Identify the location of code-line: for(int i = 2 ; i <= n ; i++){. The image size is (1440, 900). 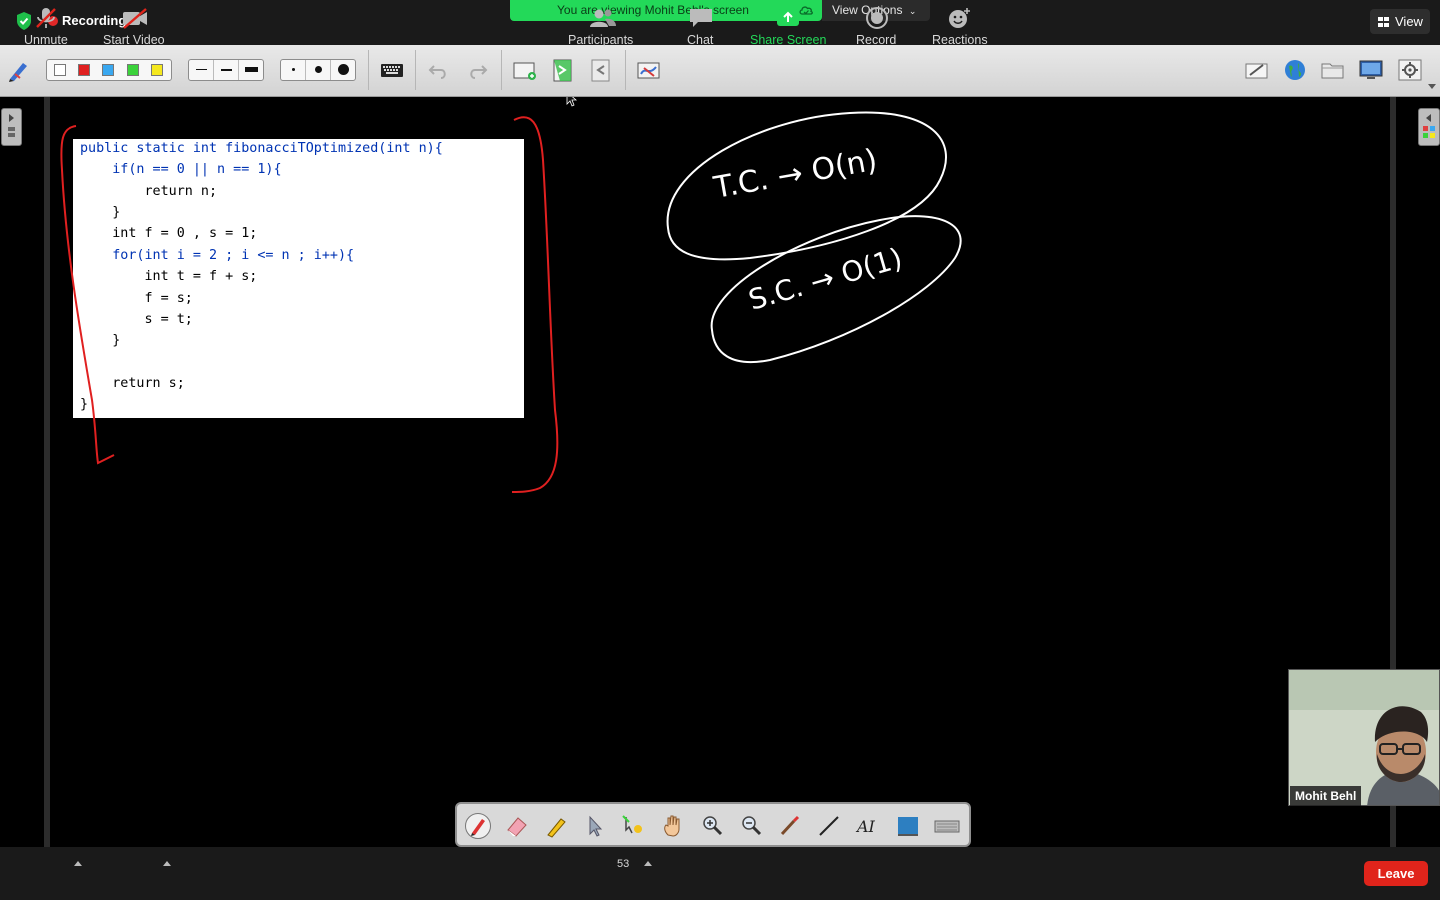
(217, 256).